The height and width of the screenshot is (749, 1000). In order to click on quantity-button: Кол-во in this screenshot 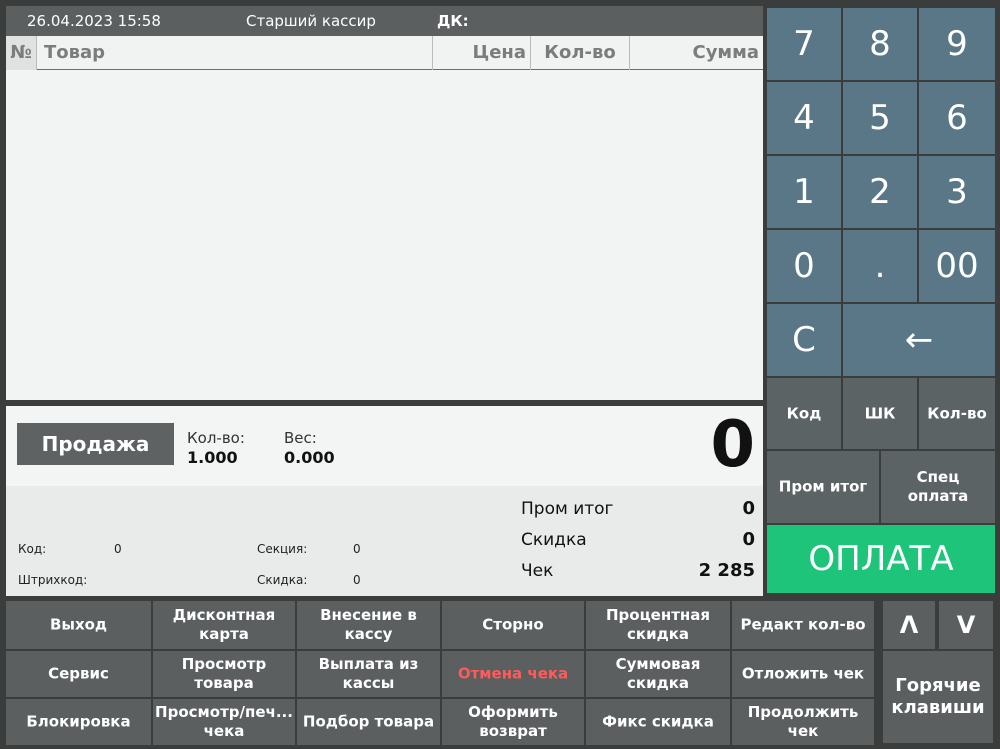, I will do `click(957, 413)`.